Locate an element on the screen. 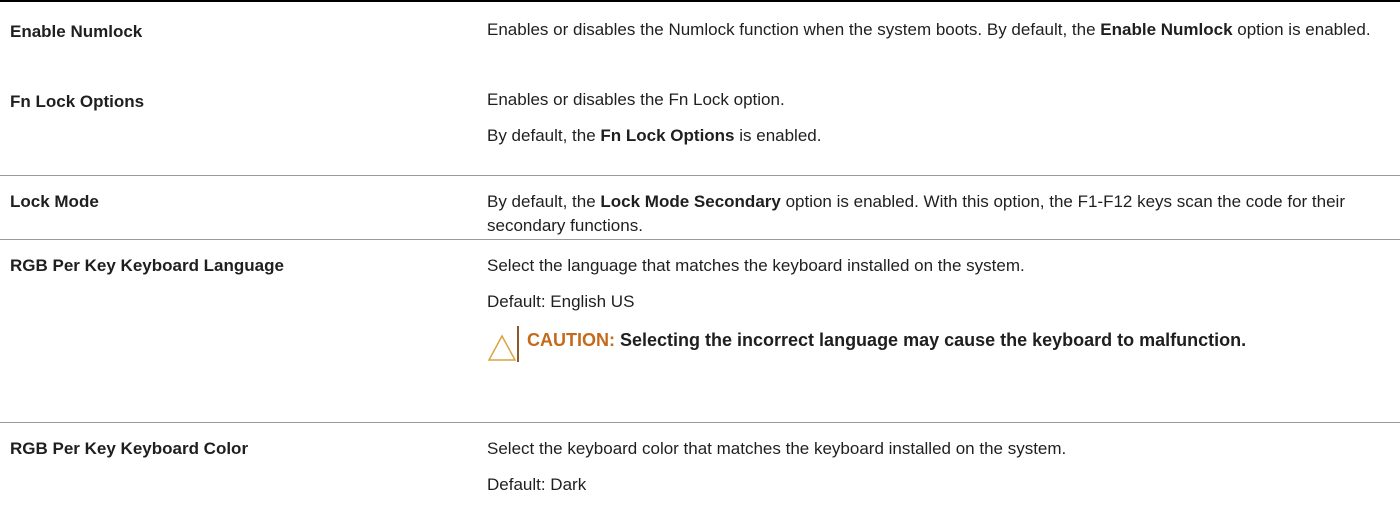 The image size is (1400, 515). description-bold-text: Enable Numlock is located at coordinates (1166, 29).